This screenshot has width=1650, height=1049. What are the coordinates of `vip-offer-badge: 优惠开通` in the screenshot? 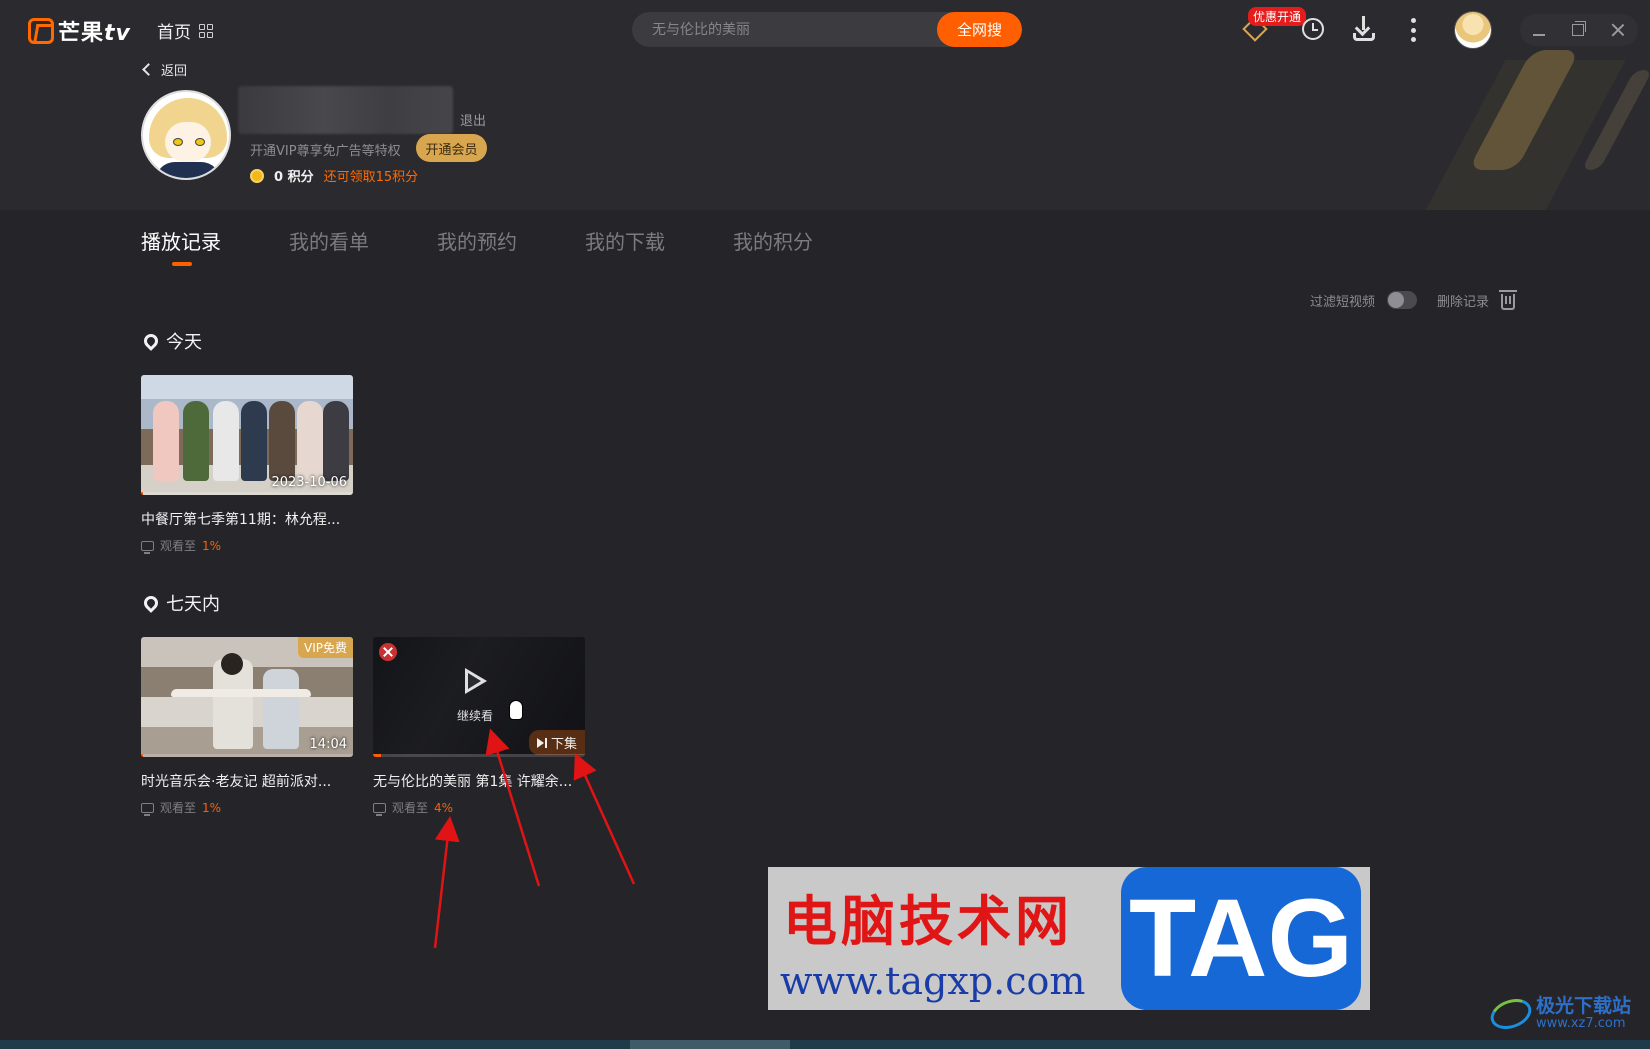 It's located at (1277, 16).